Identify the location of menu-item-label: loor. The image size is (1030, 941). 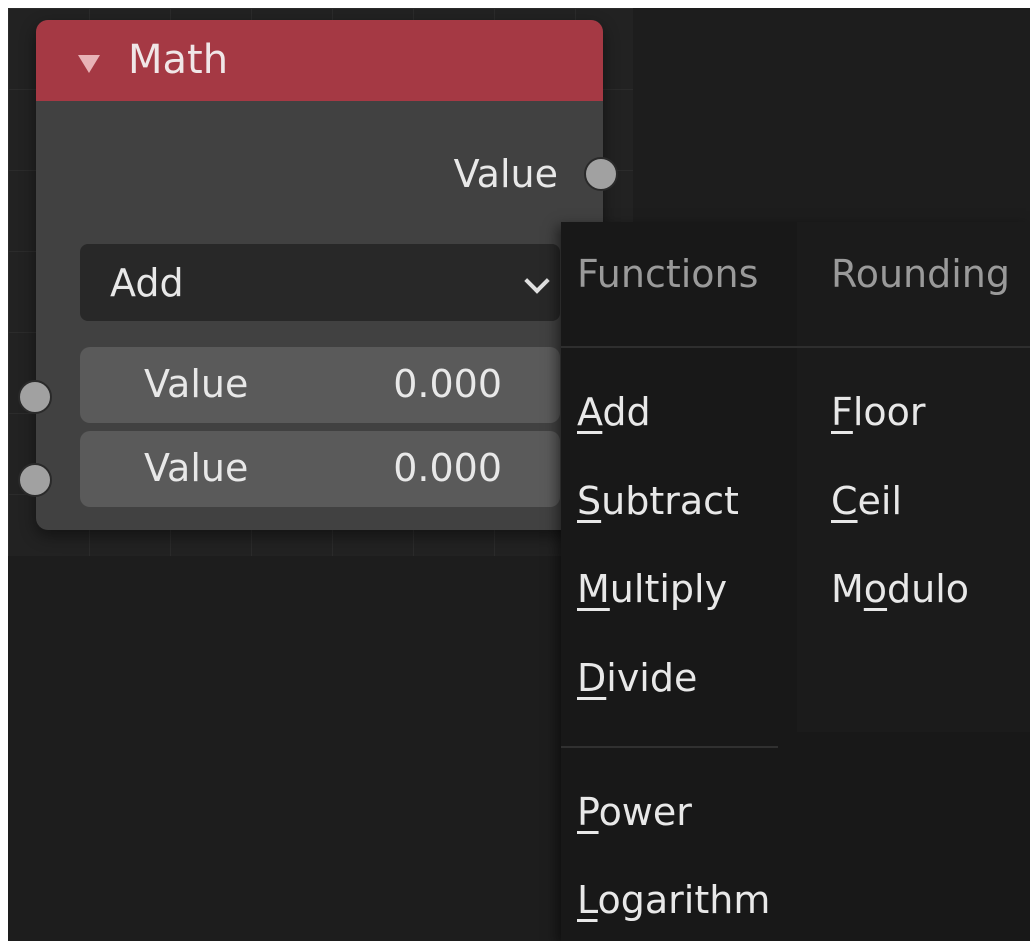
(889, 412).